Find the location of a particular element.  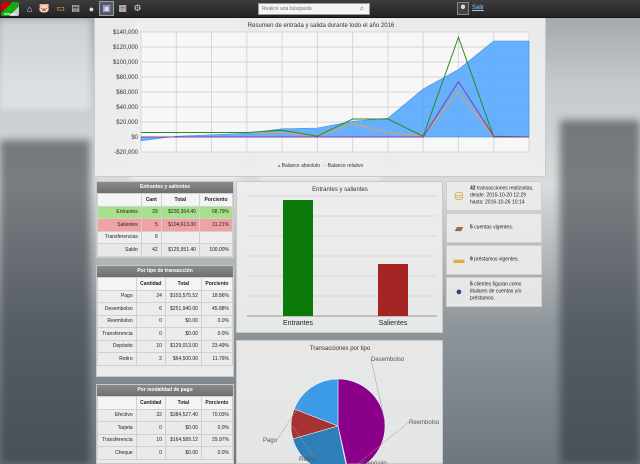

table-cell: 70.03% is located at coordinates (217, 415).